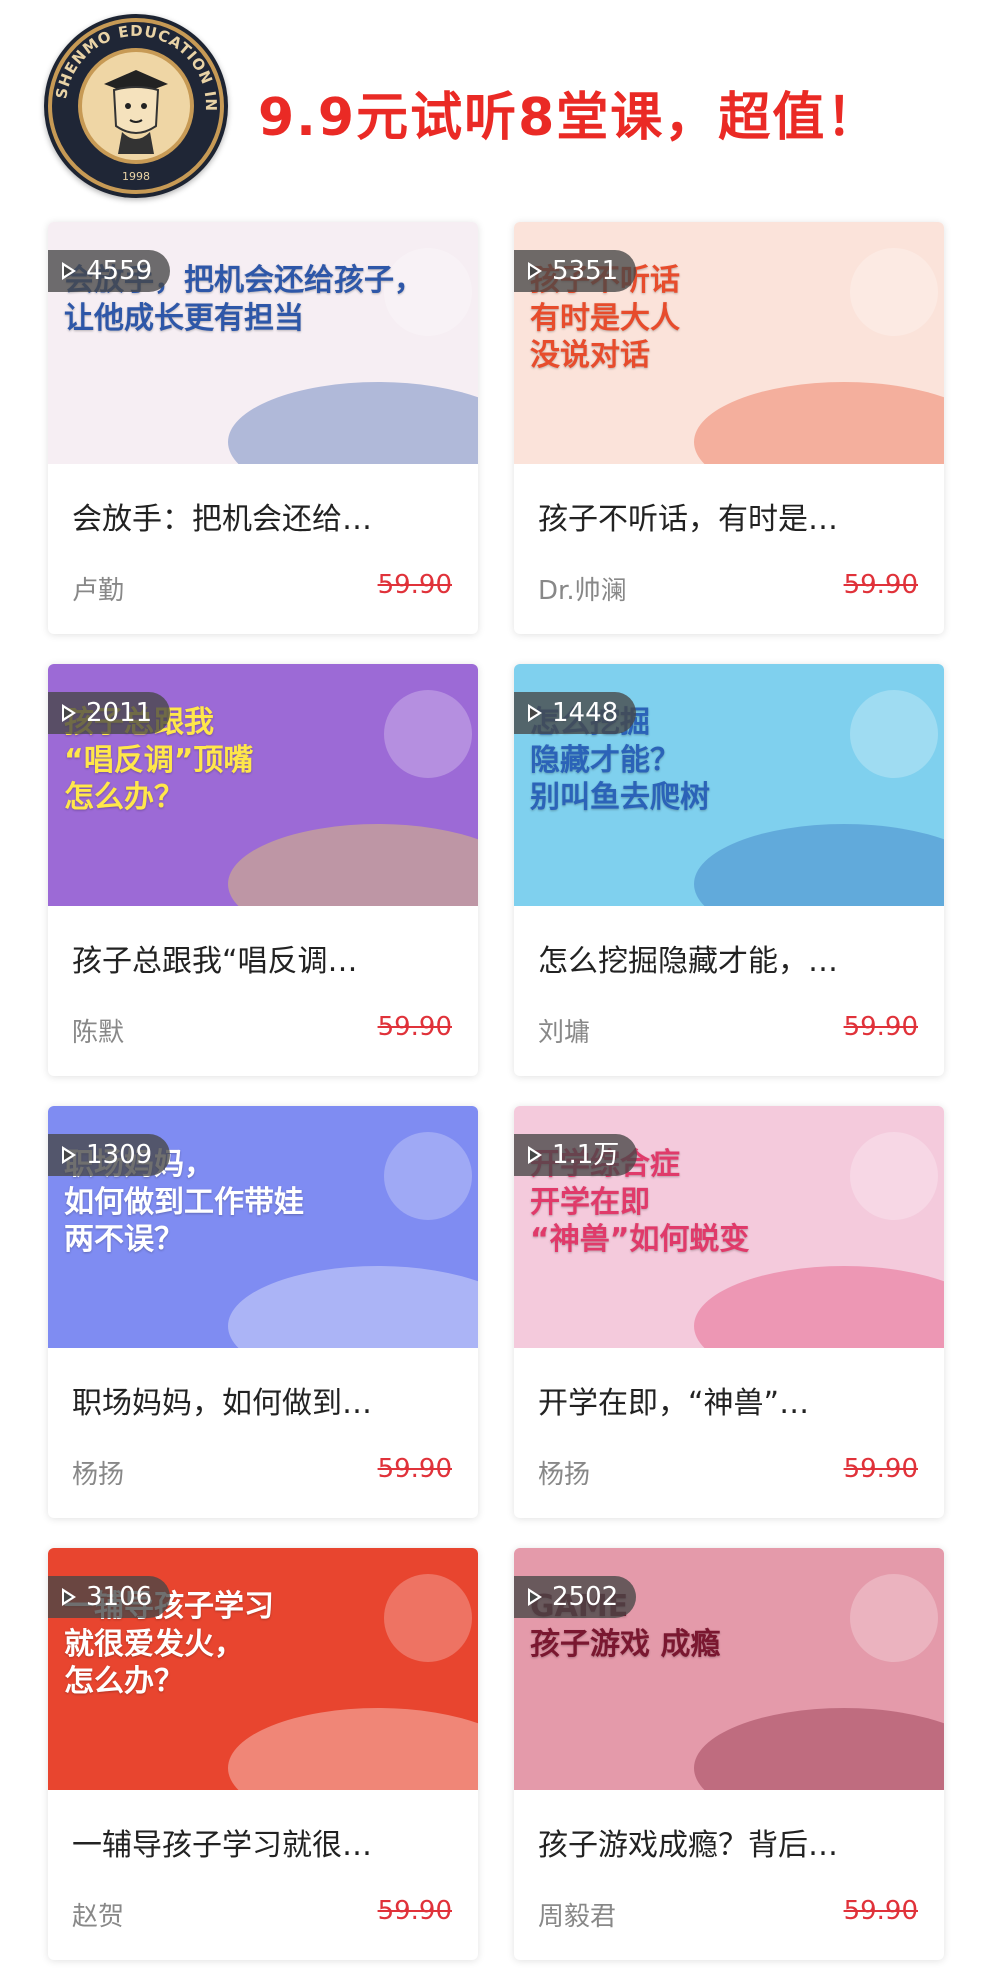  What do you see at coordinates (136, 176) in the screenshot?
I see `logo-year: 1998` at bounding box center [136, 176].